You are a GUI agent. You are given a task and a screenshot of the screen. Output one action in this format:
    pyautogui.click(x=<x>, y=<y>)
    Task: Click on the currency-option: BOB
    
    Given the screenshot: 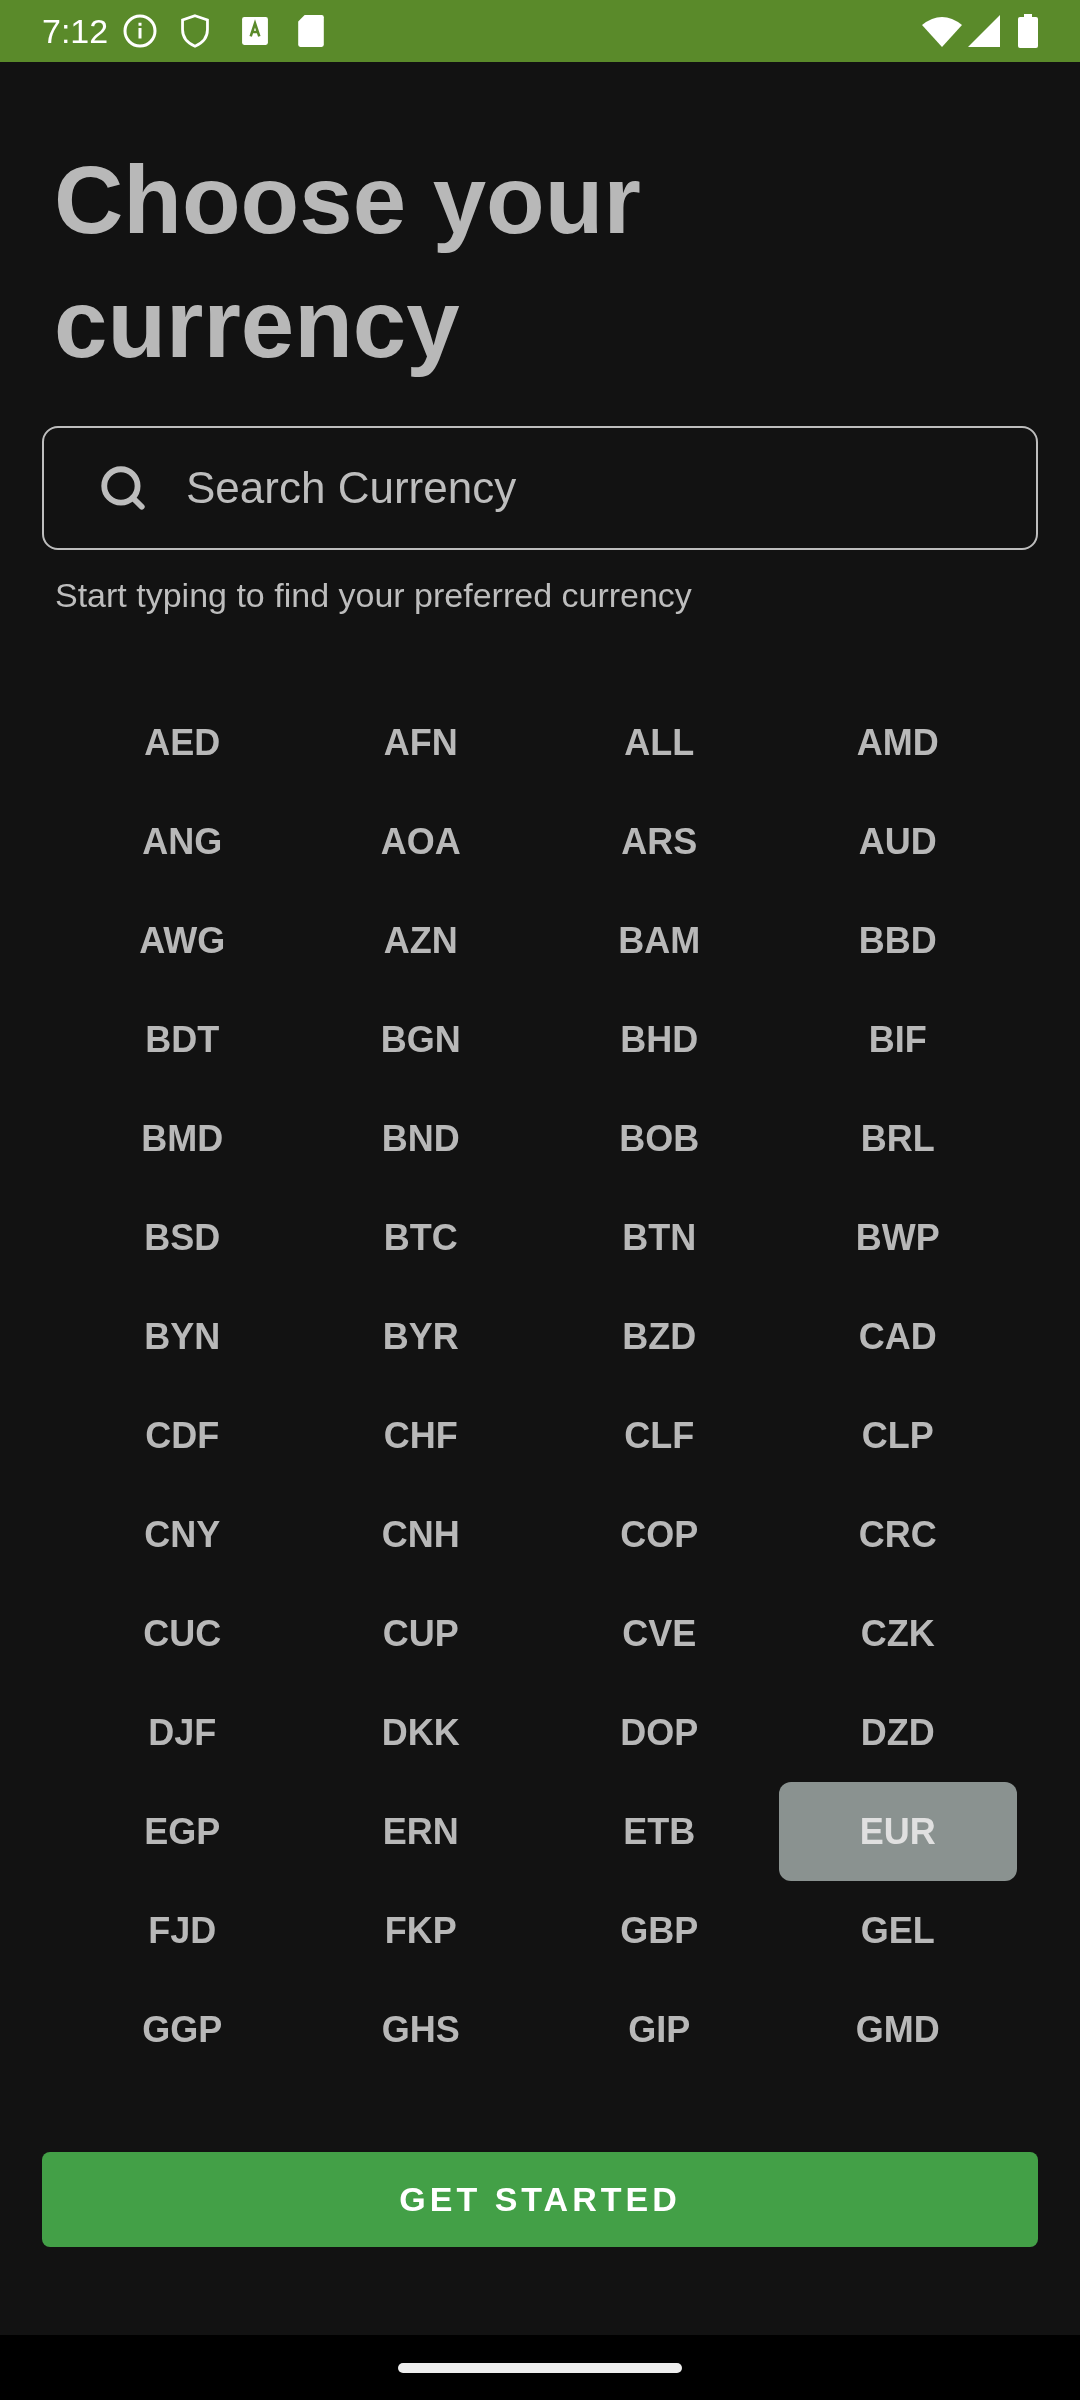 What is the action you would take?
    pyautogui.click(x=659, y=1138)
    